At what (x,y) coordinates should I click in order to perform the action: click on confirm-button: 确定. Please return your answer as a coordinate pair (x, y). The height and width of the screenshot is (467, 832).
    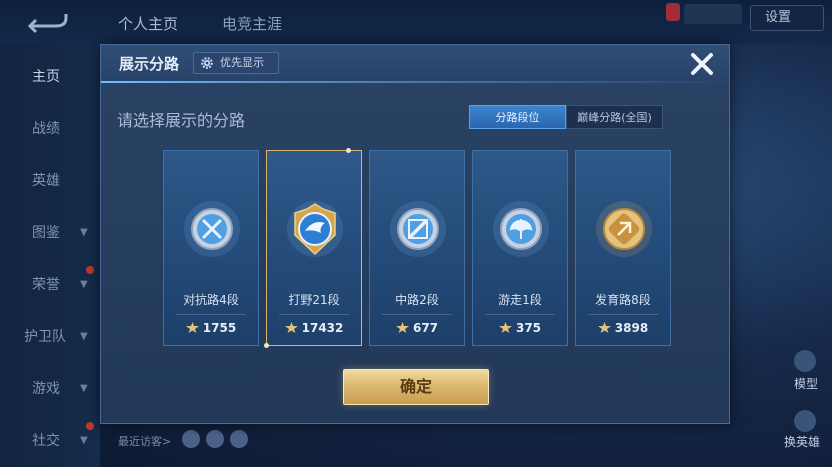
    Looking at the image, I should click on (416, 387).